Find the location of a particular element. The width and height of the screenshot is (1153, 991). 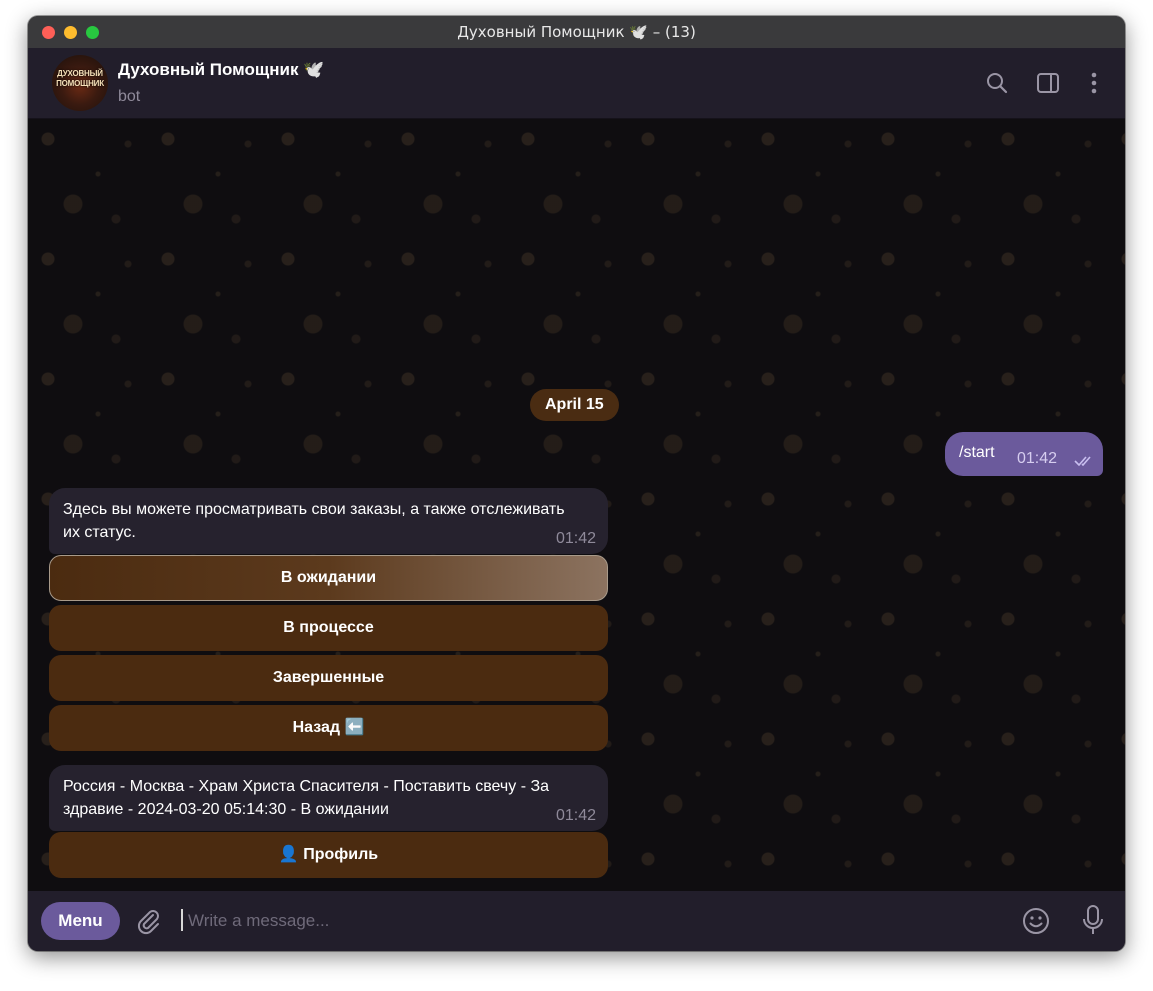

keyboard-button-pending: В ожидании is located at coordinates (328, 578).